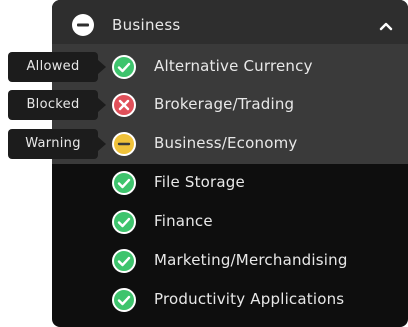 Image resolution: width=408 pixels, height=327 pixels. I want to click on category-row-file-storage: File Storage, so click(230, 183).